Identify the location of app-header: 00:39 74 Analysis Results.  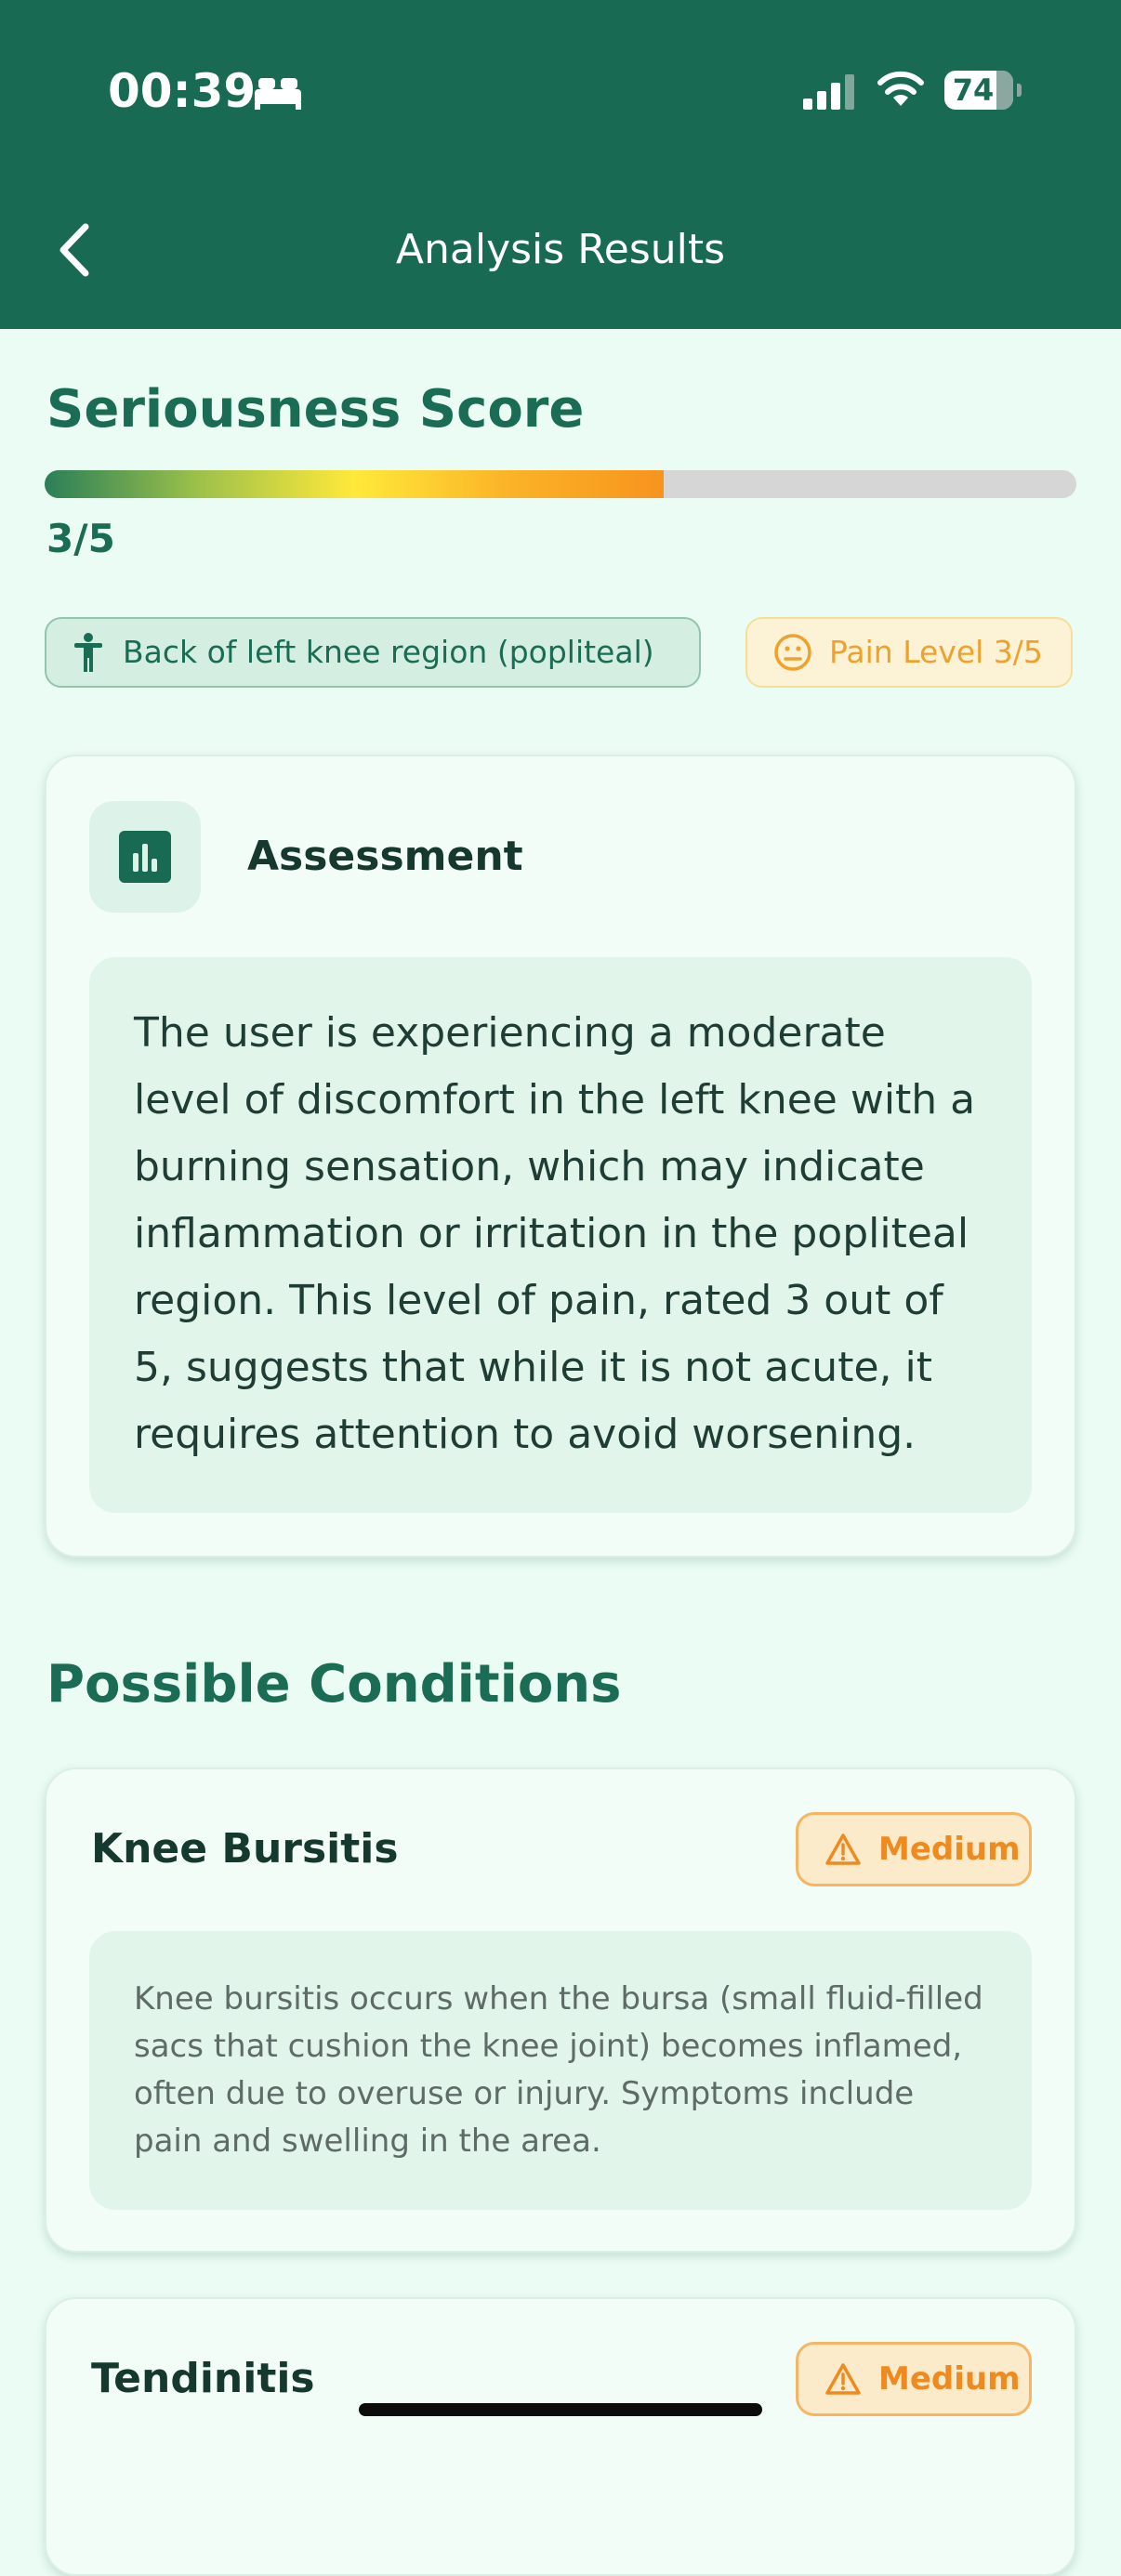
(560, 164).